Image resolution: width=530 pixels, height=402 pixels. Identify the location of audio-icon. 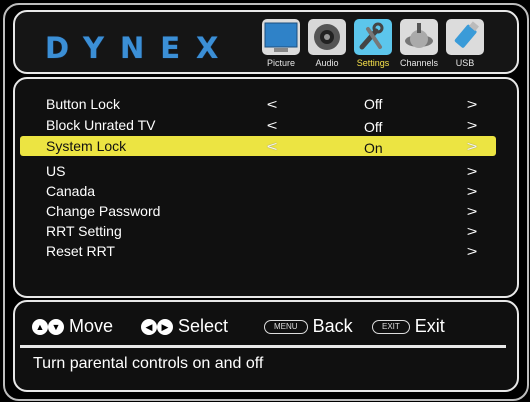
(327, 37).